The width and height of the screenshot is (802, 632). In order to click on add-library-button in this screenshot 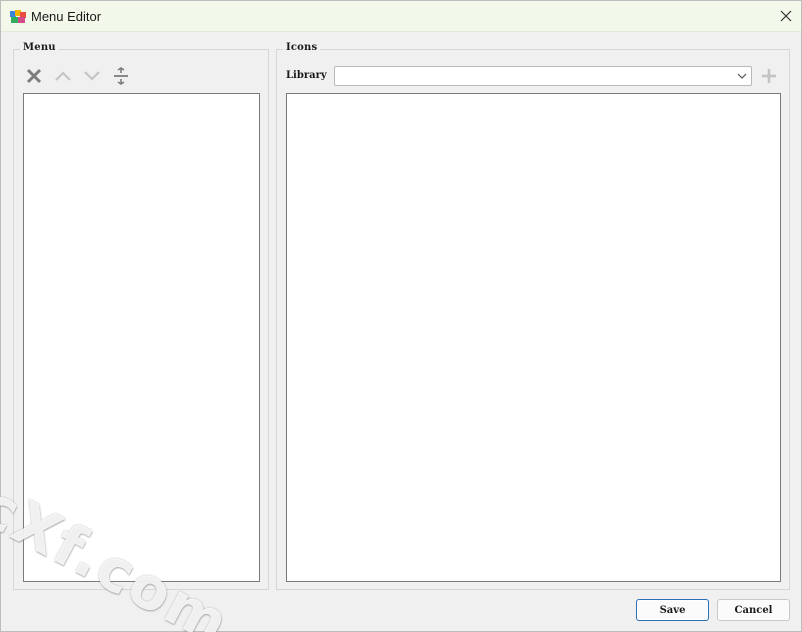, I will do `click(769, 76)`.